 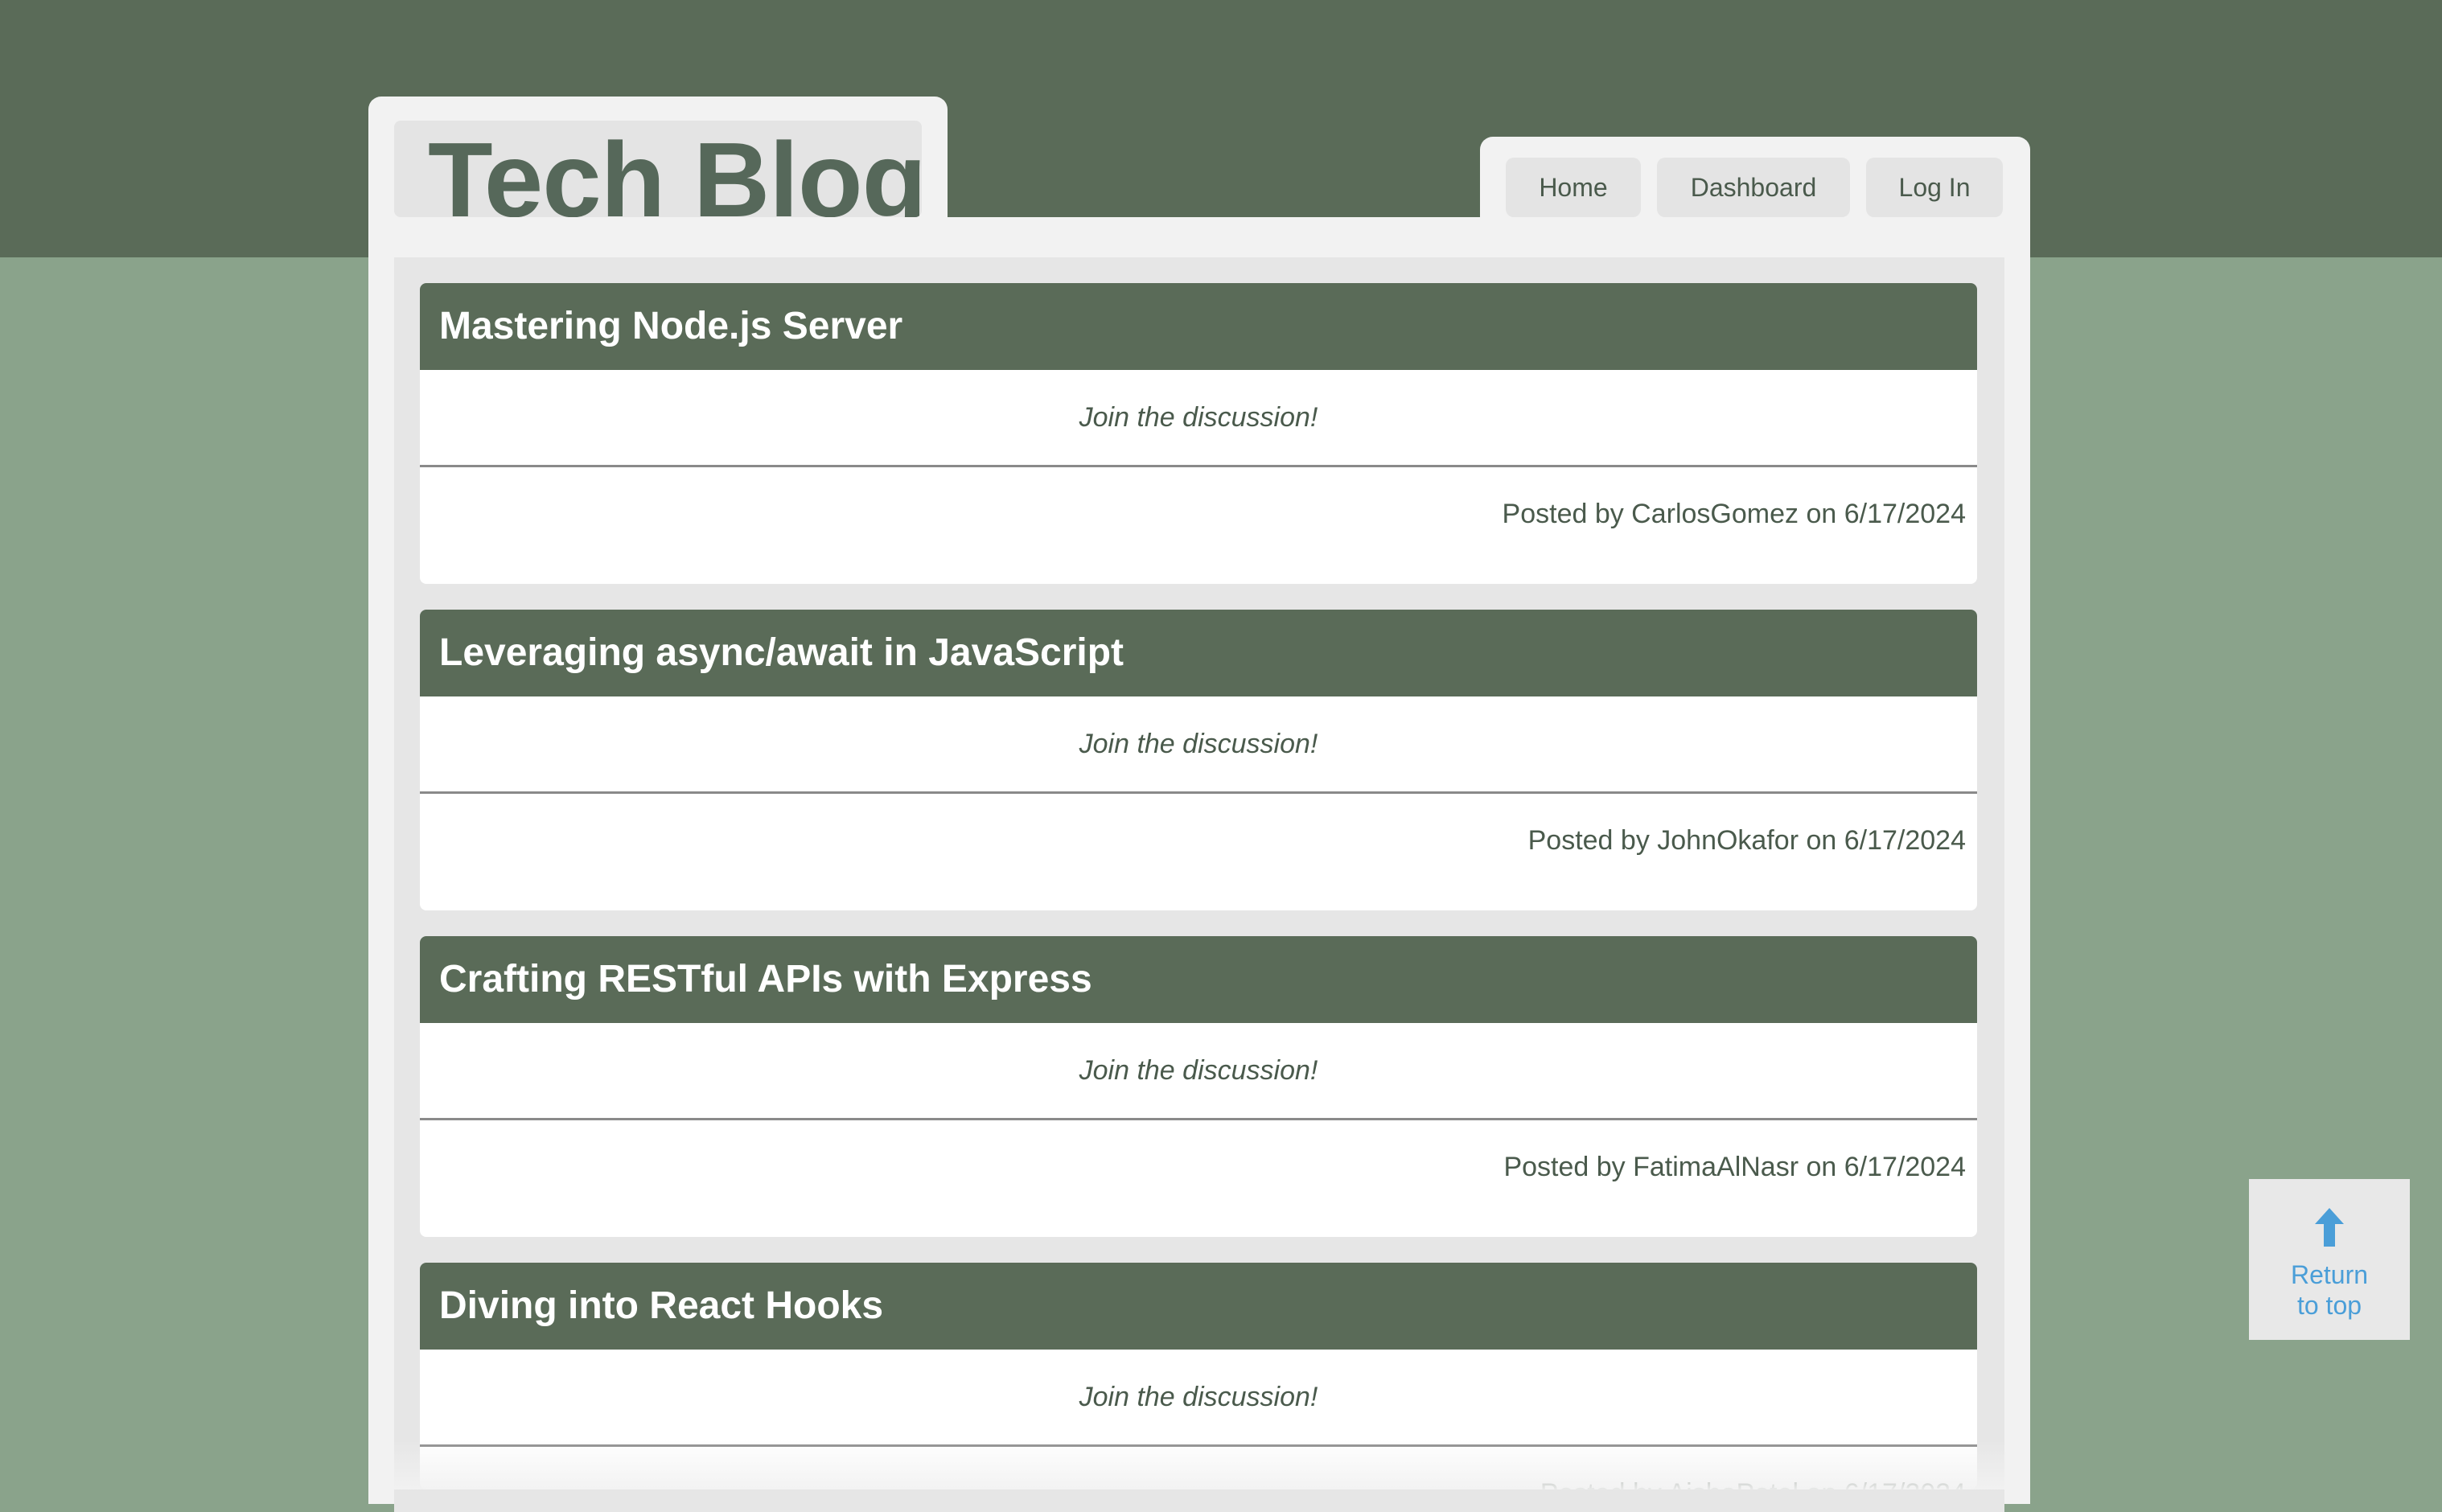 What do you see at coordinates (1746, 841) in the screenshot?
I see `post-meta: Posted by JohnOkafor on 6/17/2024` at bounding box center [1746, 841].